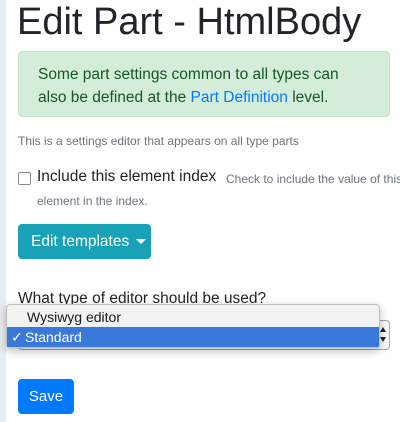  Describe the element at coordinates (193, 337) in the screenshot. I see `option-standard: ✓ Standard` at that location.